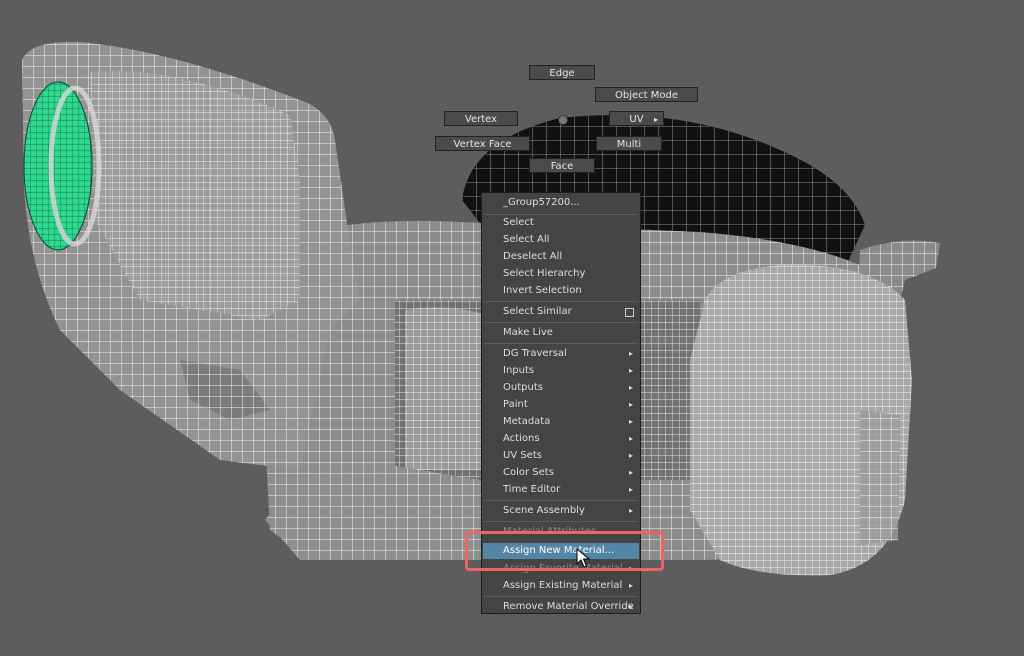 The height and width of the screenshot is (656, 1024). Describe the element at coordinates (561, 371) in the screenshot. I see `menu-item-inputs: Inputs ▸` at that location.